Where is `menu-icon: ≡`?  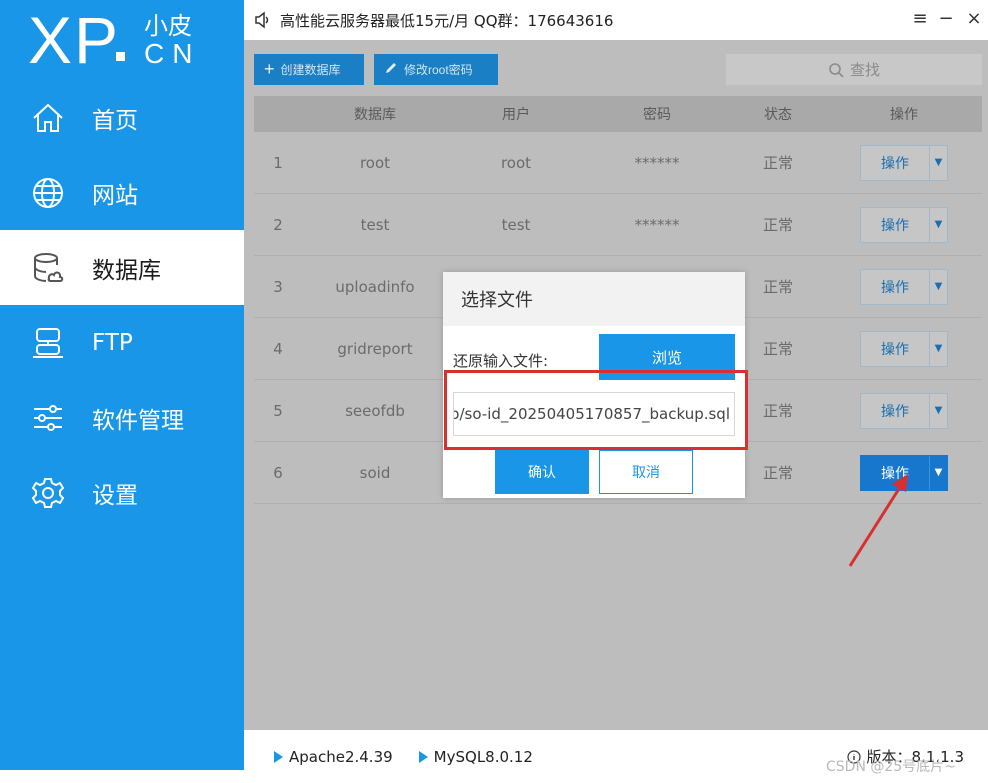
menu-icon: ≡ is located at coordinates (920, 18).